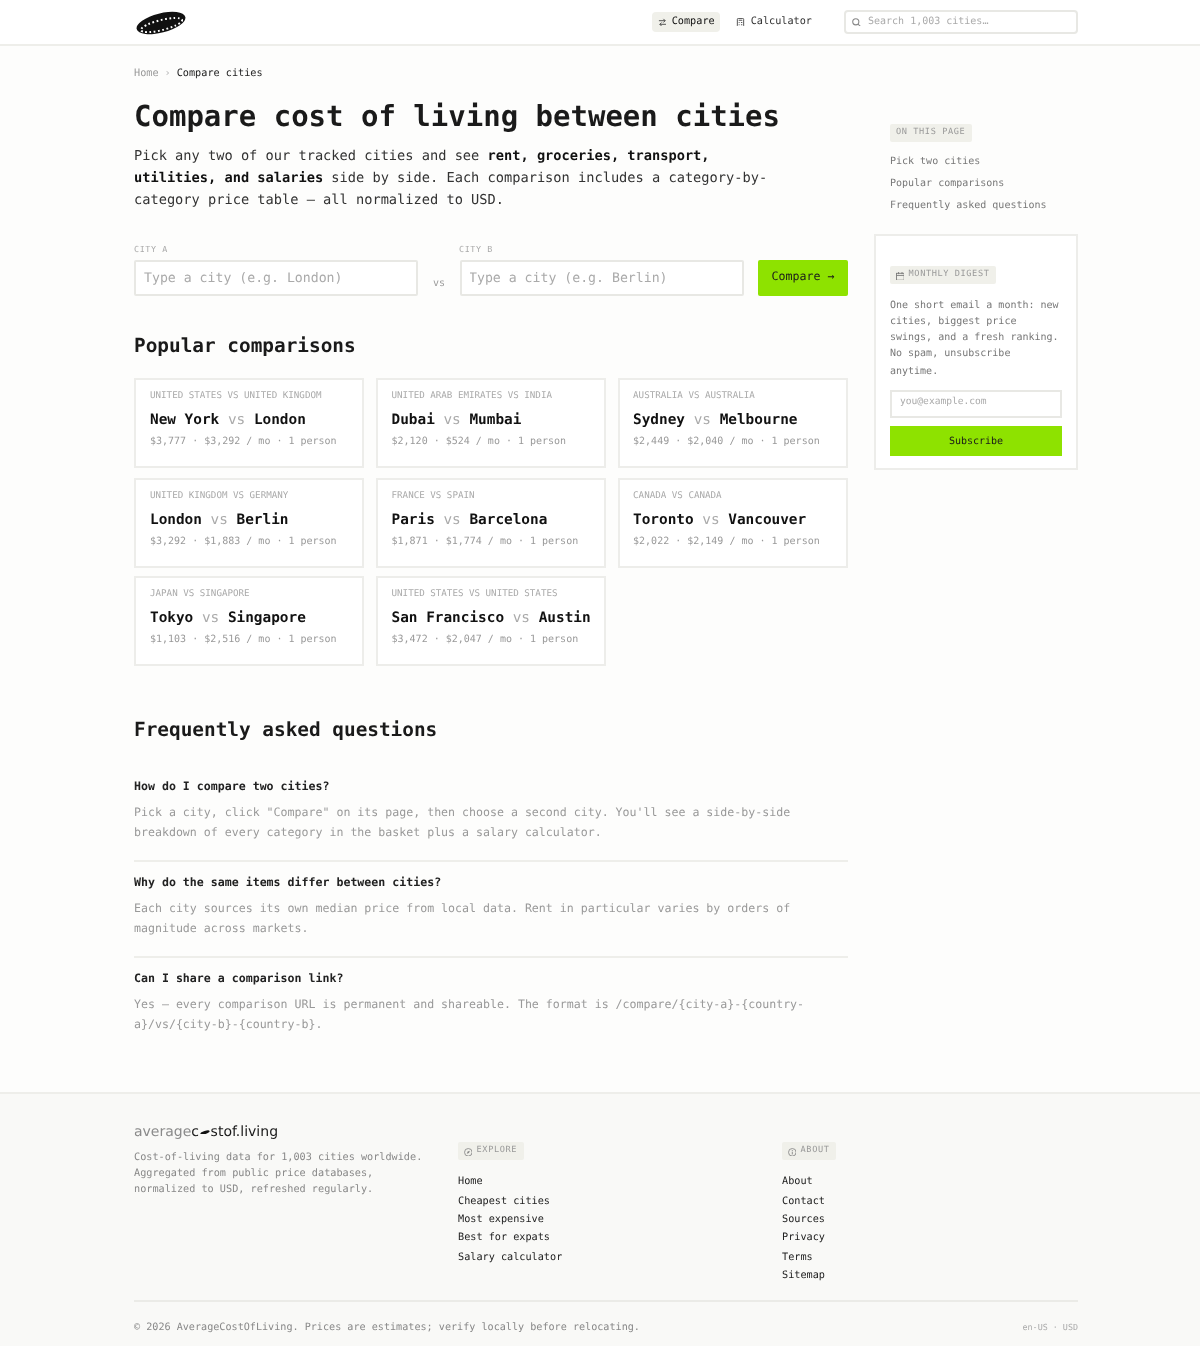 This screenshot has width=1200, height=1346. What do you see at coordinates (662, 22) in the screenshot?
I see `swap-icon` at bounding box center [662, 22].